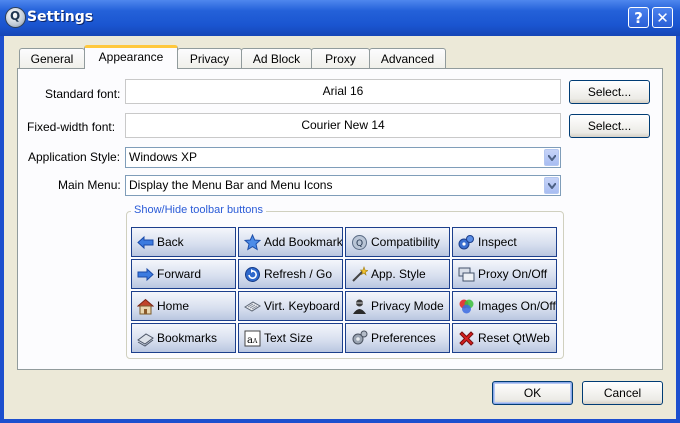 The image size is (680, 423). I want to click on toggle-images-button: Images On/Off, so click(504, 306).